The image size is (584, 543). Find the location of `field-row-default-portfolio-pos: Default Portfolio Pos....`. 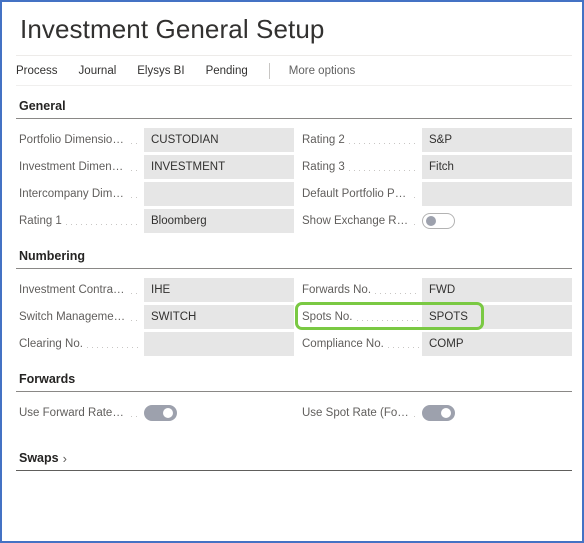

field-row-default-portfolio-pos: Default Portfolio Pos.... is located at coordinates (435, 194).